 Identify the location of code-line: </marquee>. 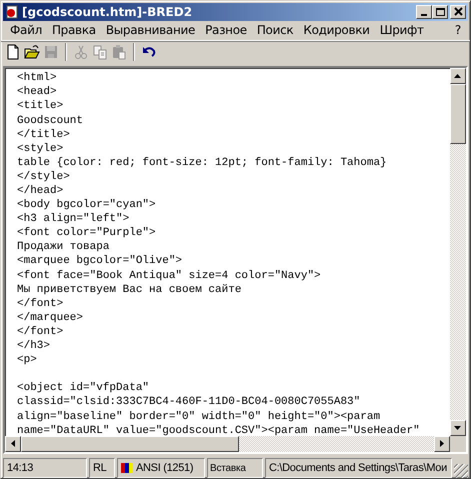
(50, 317).